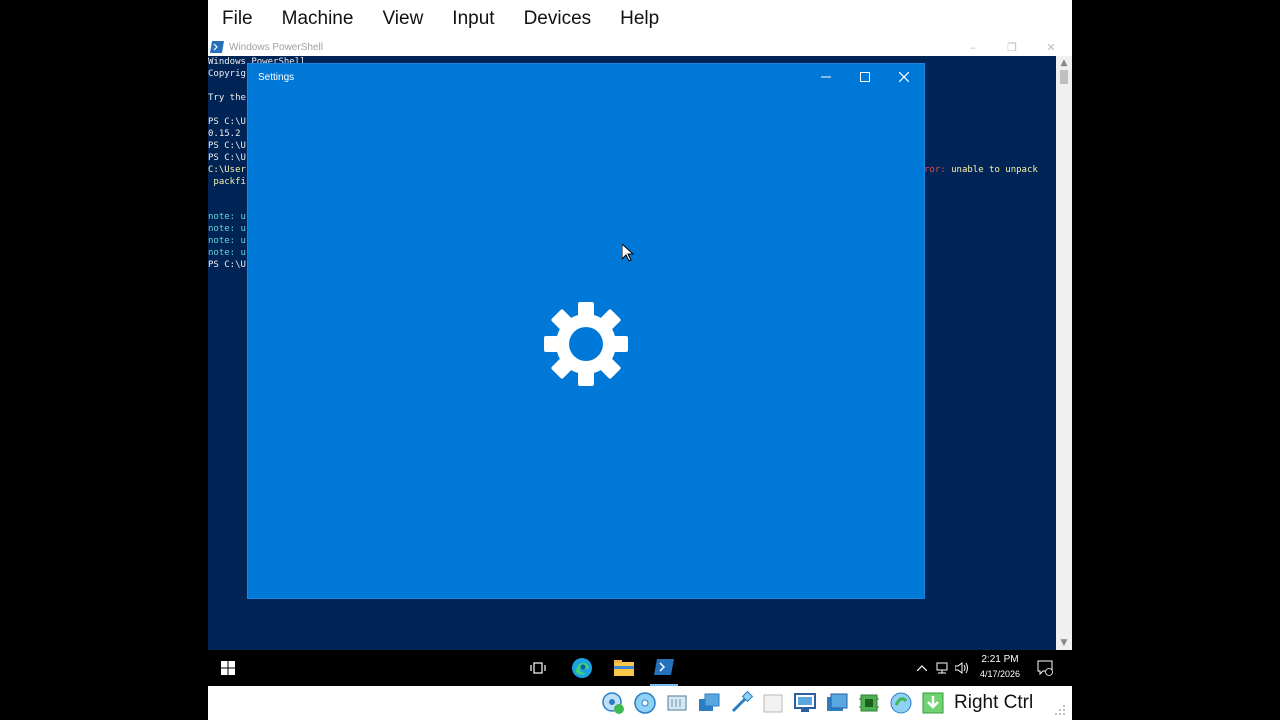 Image resolution: width=1280 pixels, height=720 pixels. Describe the element at coordinates (318, 19) in the screenshot. I see `menu-machine: Machine` at that location.